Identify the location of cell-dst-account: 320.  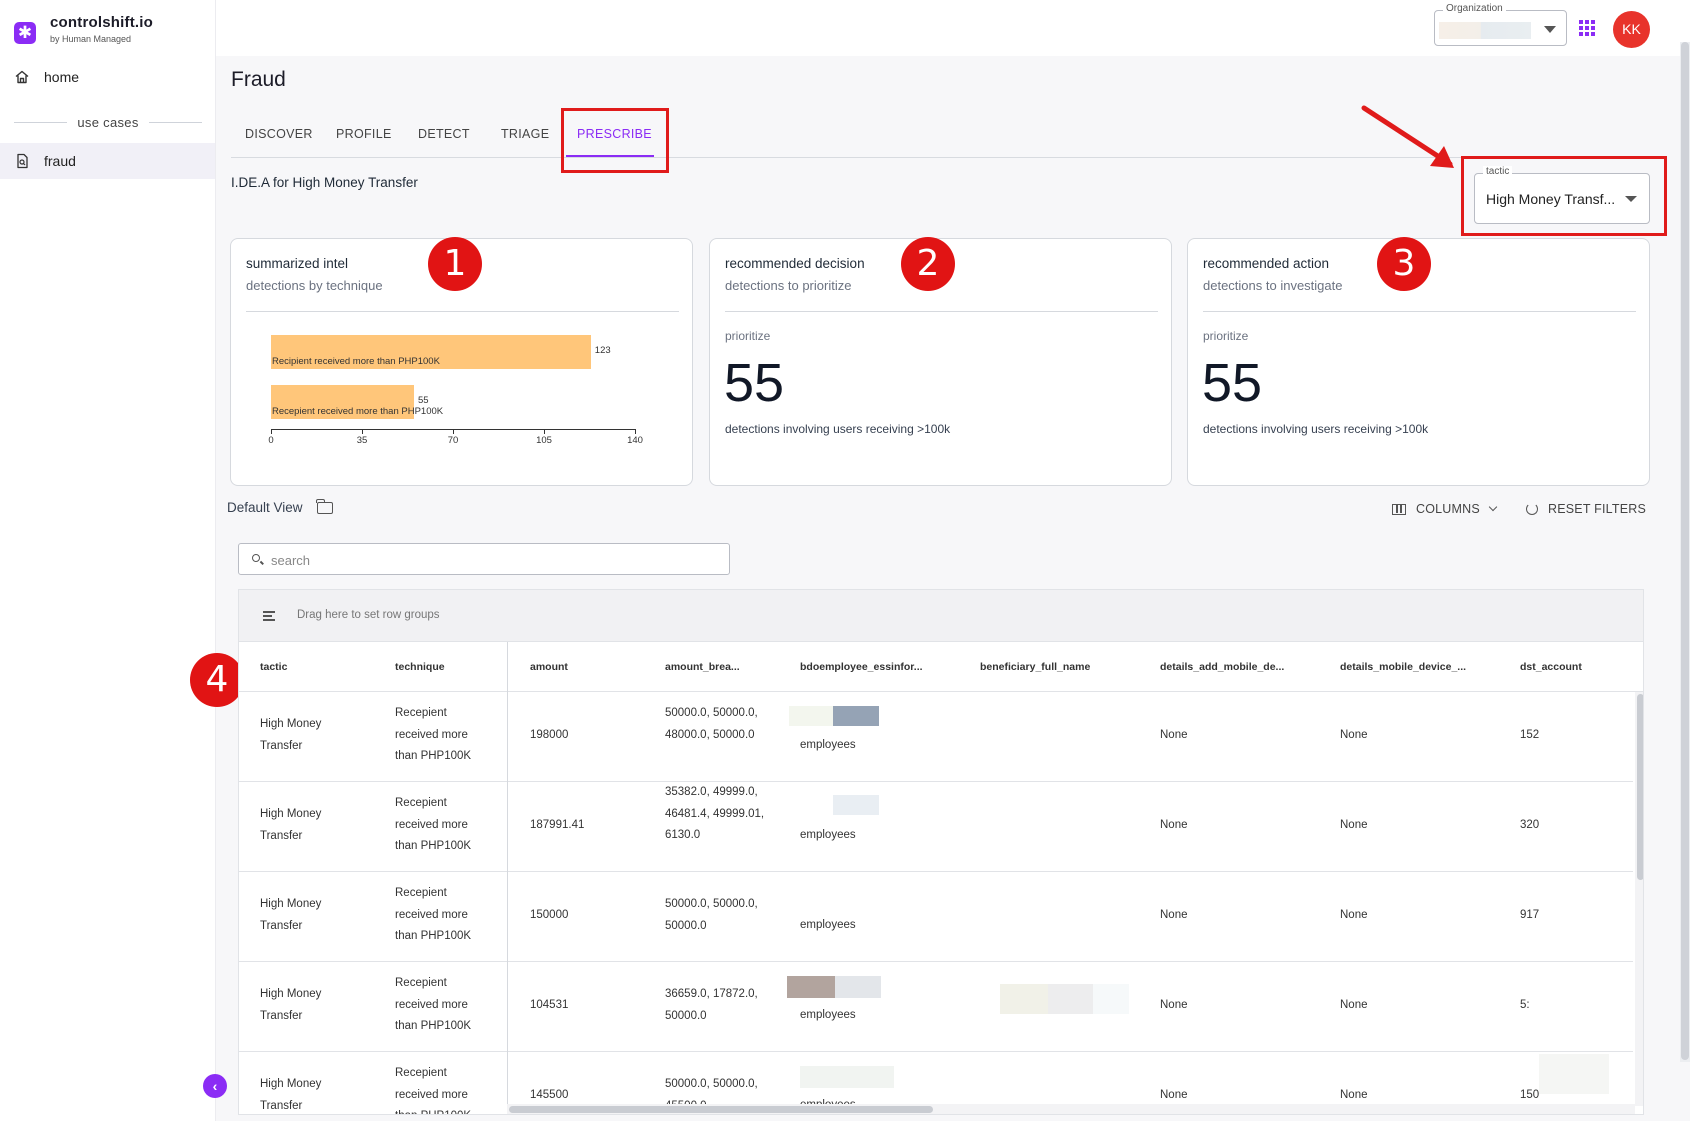
(1530, 825).